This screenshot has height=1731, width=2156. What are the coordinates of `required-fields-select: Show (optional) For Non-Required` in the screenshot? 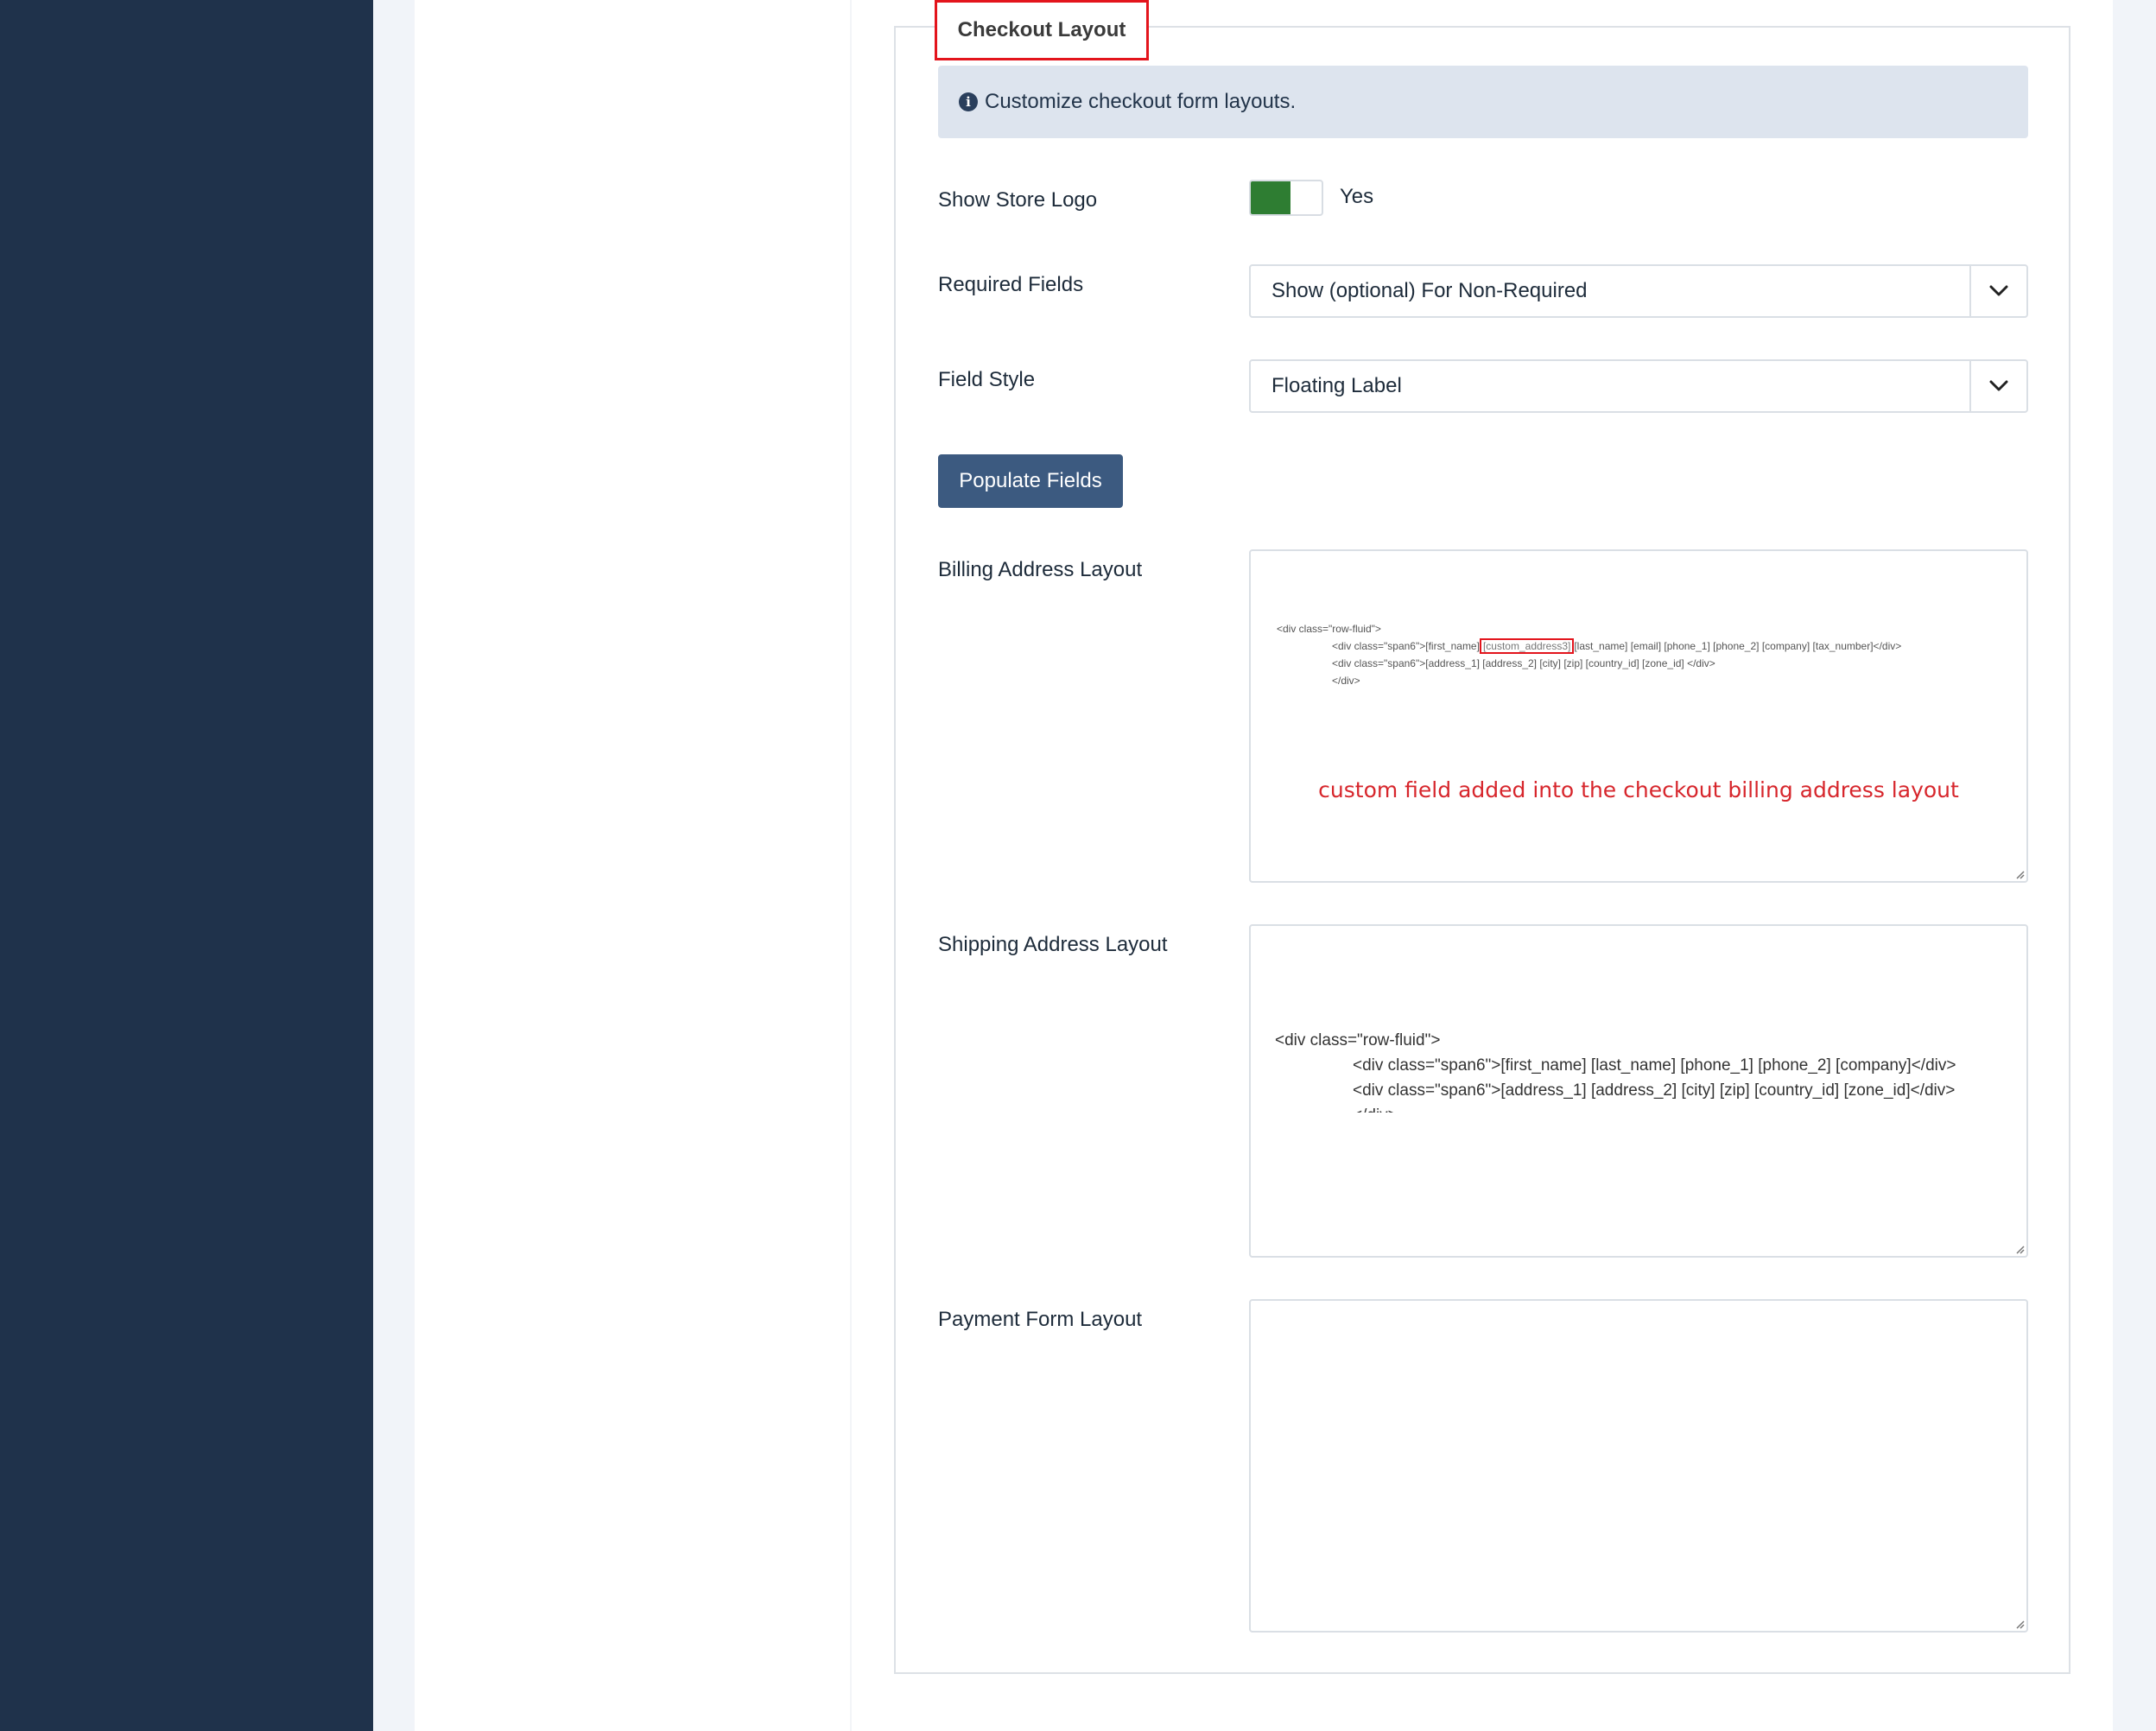 It's located at (1638, 291).